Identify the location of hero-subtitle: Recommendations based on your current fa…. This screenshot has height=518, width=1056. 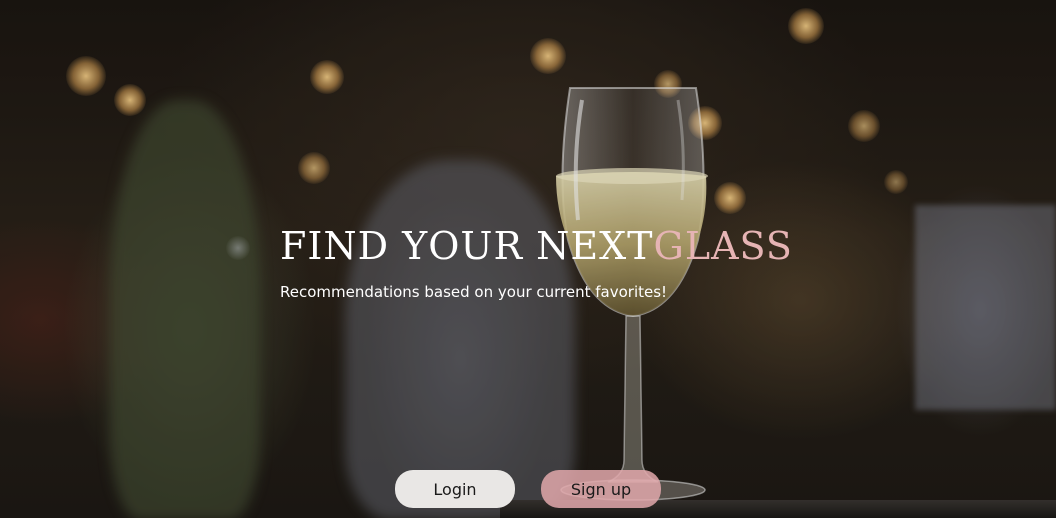
(474, 292).